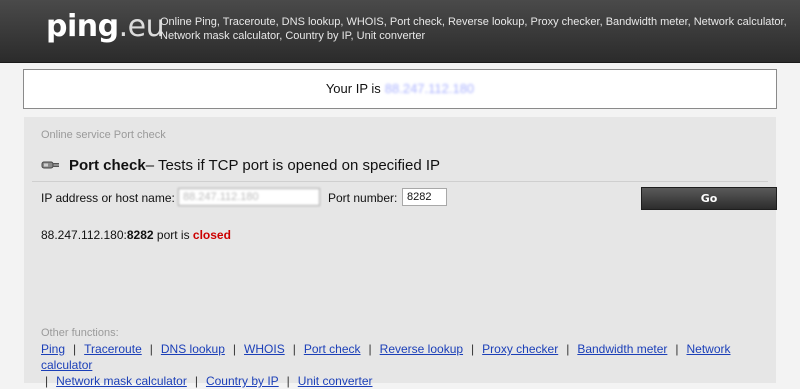  What do you see at coordinates (421, 349) in the screenshot?
I see `link-reverse-lookup: Reverse lookup` at bounding box center [421, 349].